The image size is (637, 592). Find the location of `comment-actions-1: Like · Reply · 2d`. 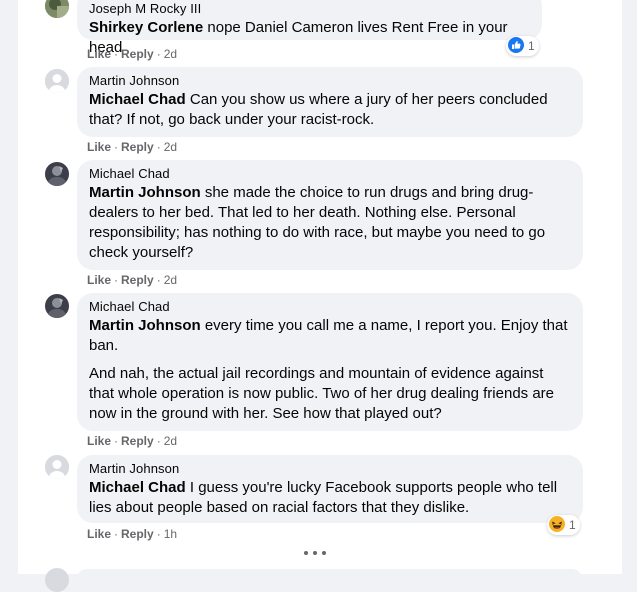

comment-actions-1: Like · Reply · 2d is located at coordinates (132, 54).